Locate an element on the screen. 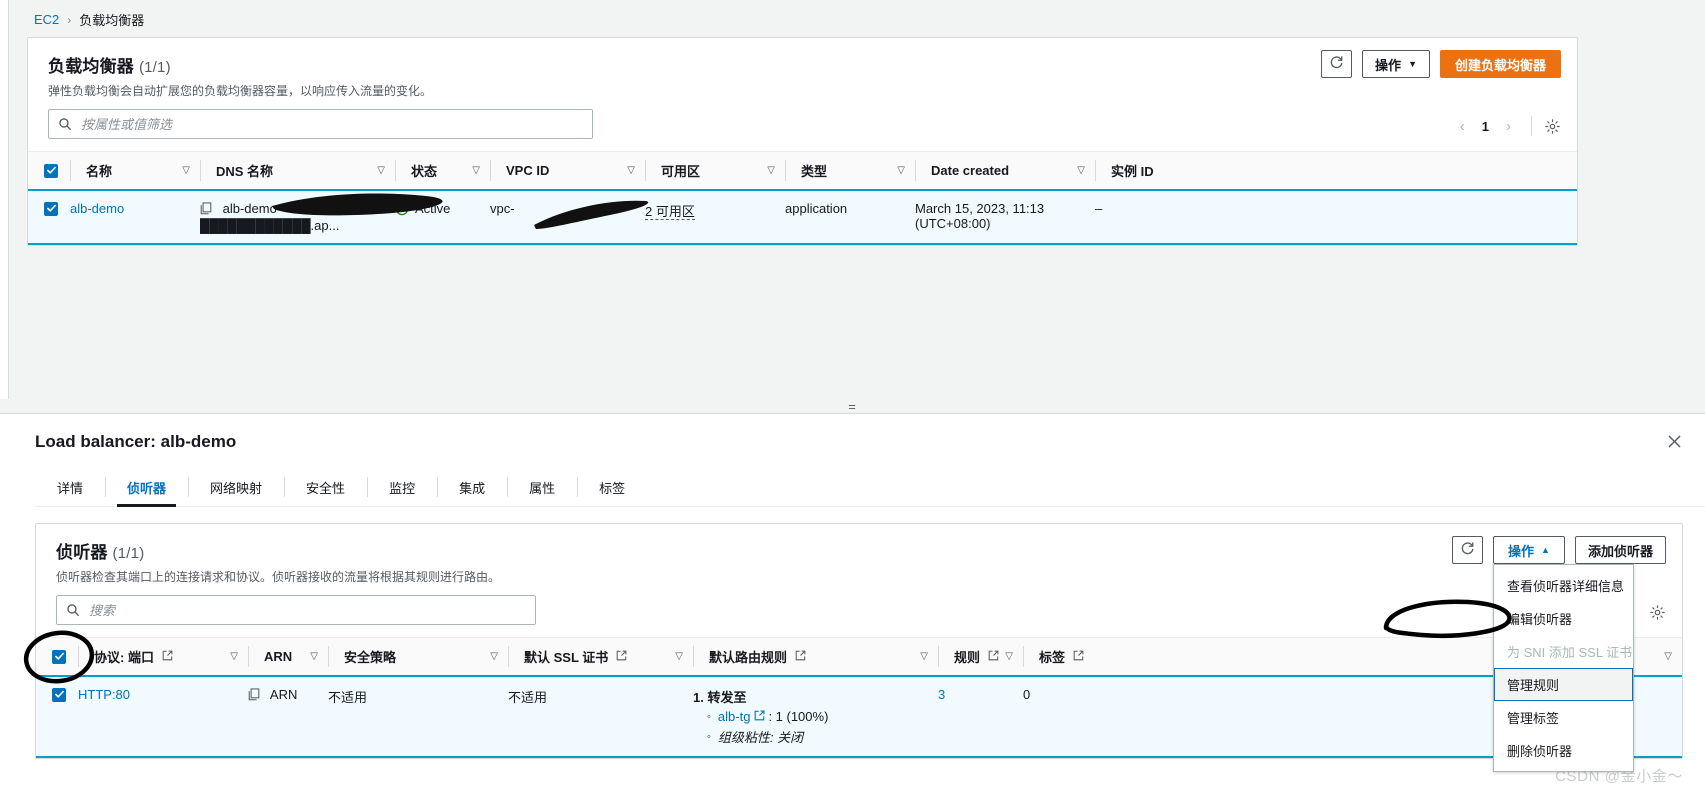 Image resolution: width=1705 pixels, height=794 pixels. target-group-weight: : 1 (100%) is located at coordinates (798, 716).